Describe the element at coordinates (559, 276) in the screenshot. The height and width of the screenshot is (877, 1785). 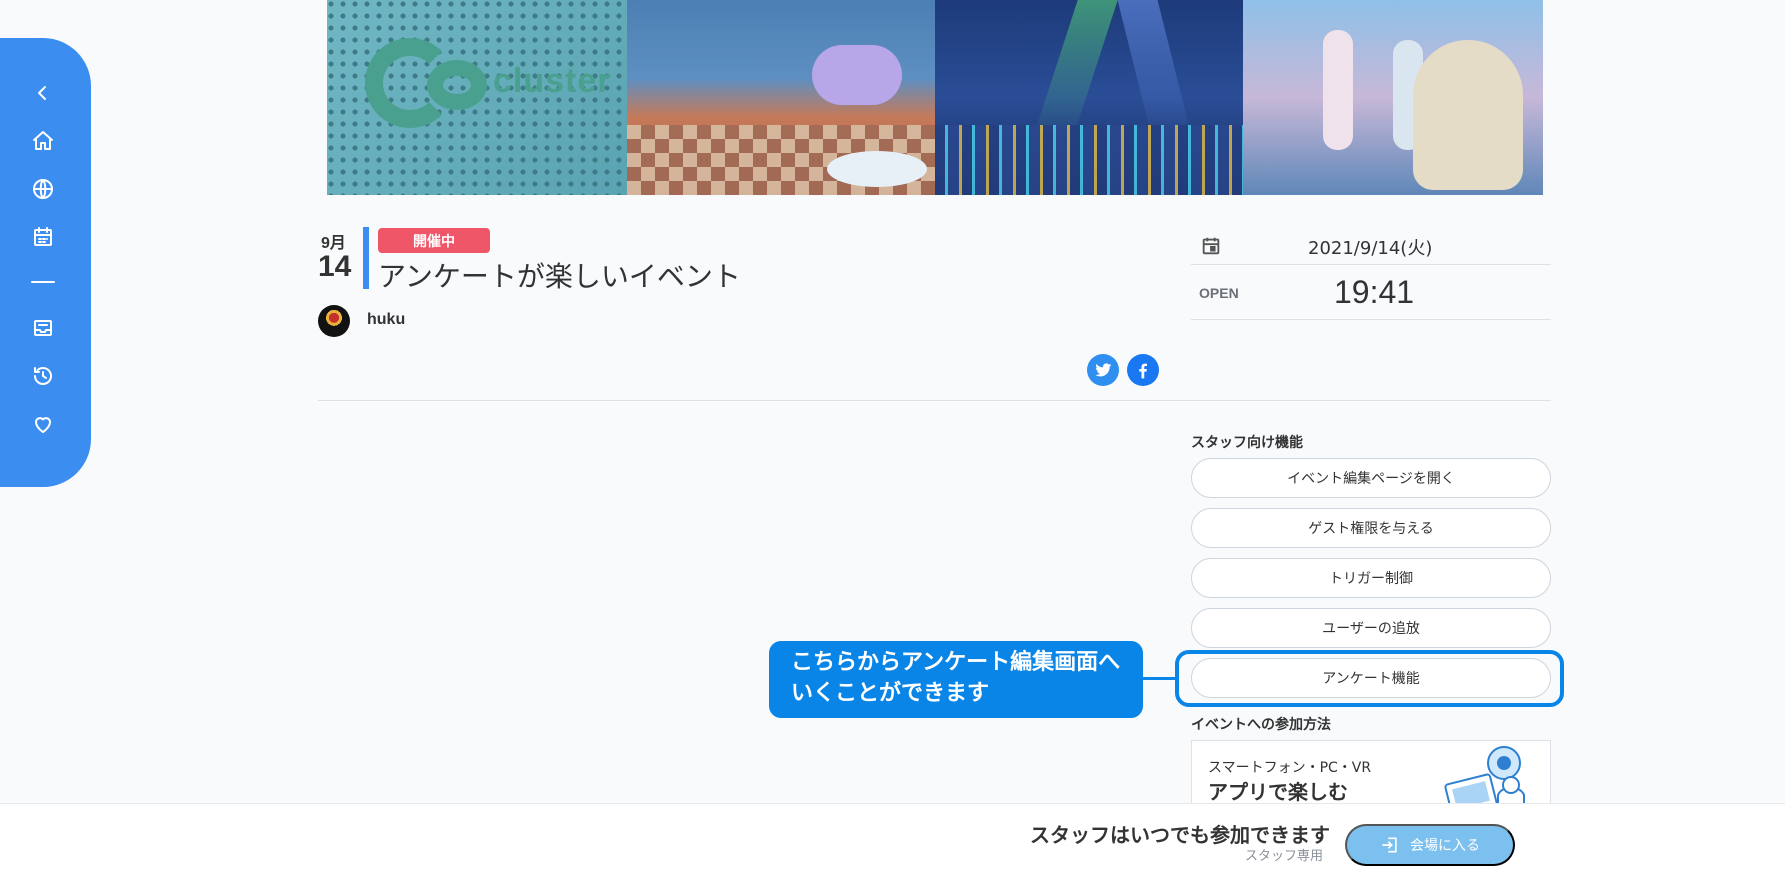
I see `event-title: アンケートが楽しいイベント` at that location.